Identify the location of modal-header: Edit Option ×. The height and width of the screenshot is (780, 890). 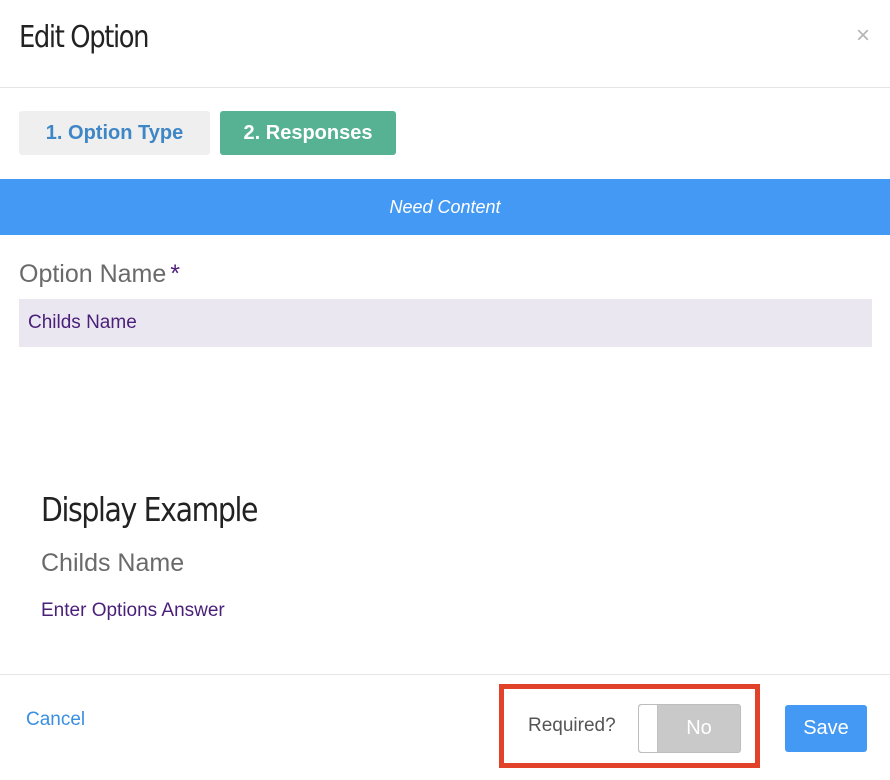
(445, 44).